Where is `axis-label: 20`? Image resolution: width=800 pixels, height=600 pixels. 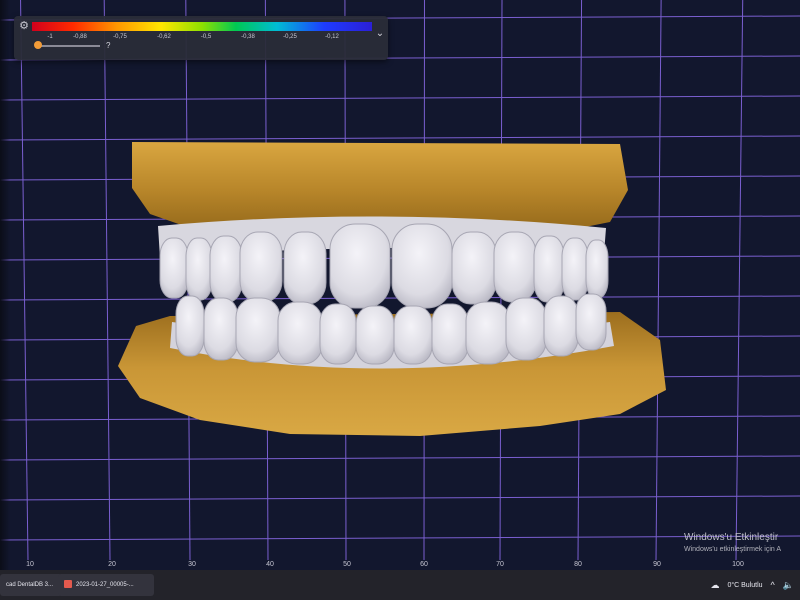
axis-label: 20 is located at coordinates (112, 564).